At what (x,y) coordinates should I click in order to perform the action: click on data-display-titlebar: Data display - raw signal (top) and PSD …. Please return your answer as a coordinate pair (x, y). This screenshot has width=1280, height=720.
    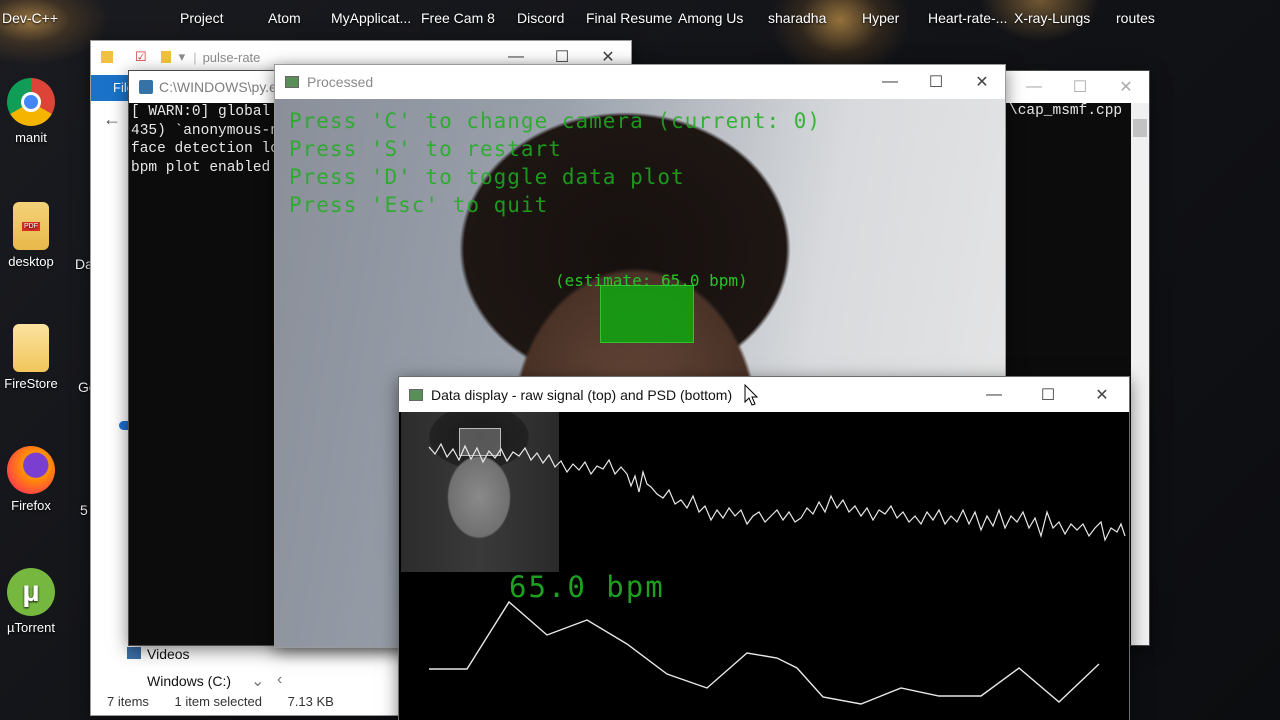
    Looking at the image, I should click on (764, 394).